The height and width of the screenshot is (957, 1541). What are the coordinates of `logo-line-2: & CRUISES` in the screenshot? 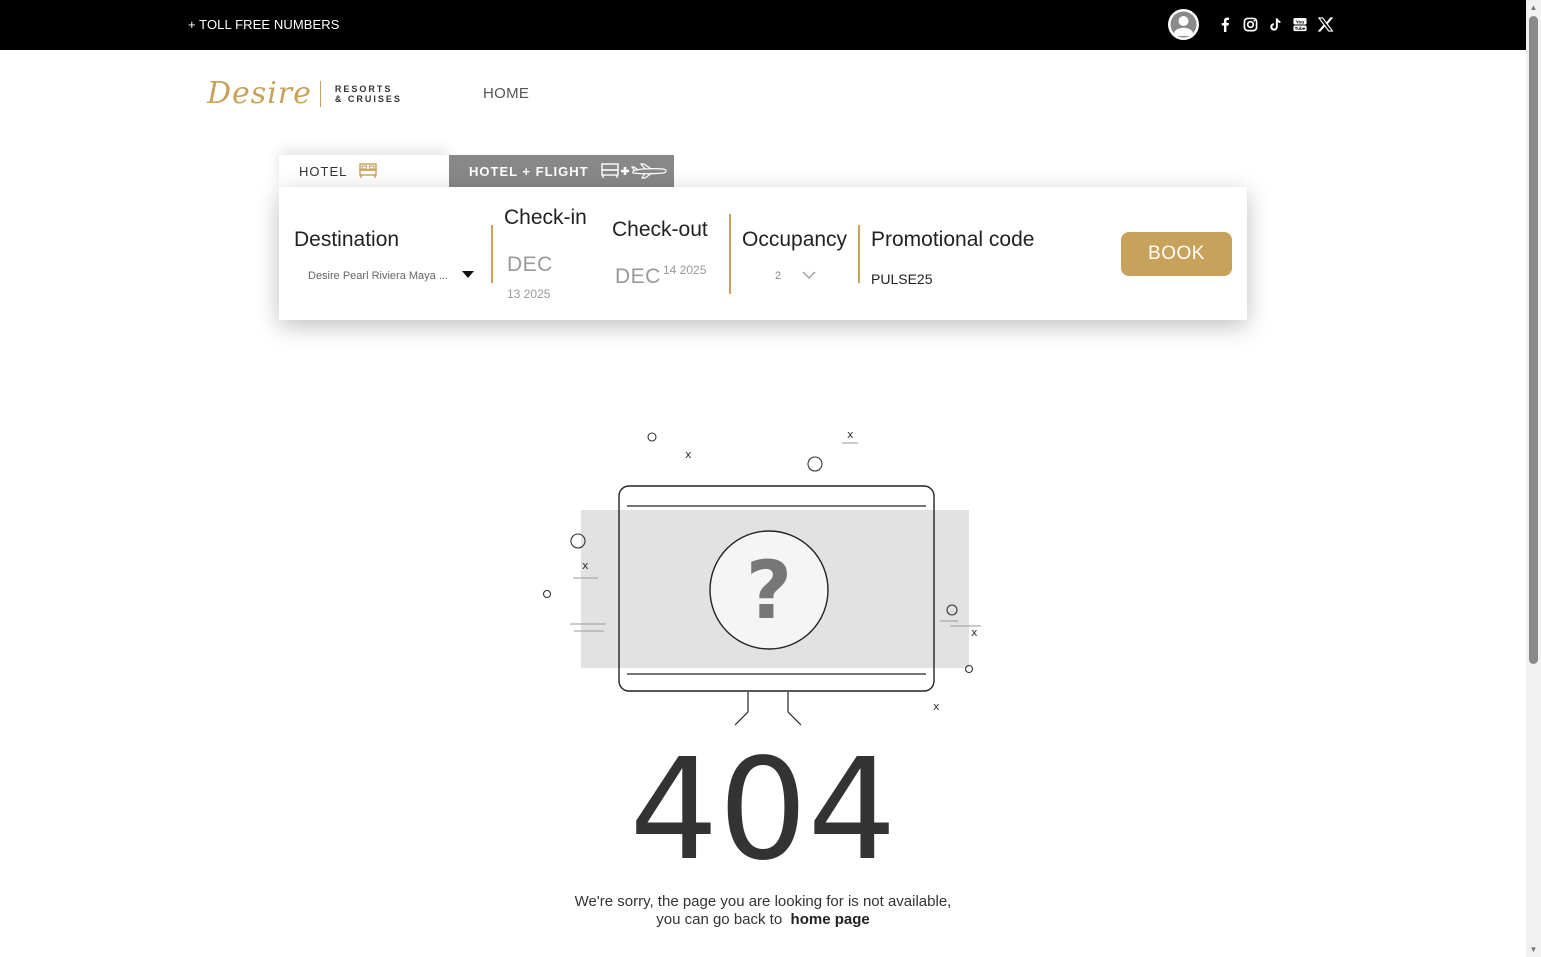 It's located at (368, 98).